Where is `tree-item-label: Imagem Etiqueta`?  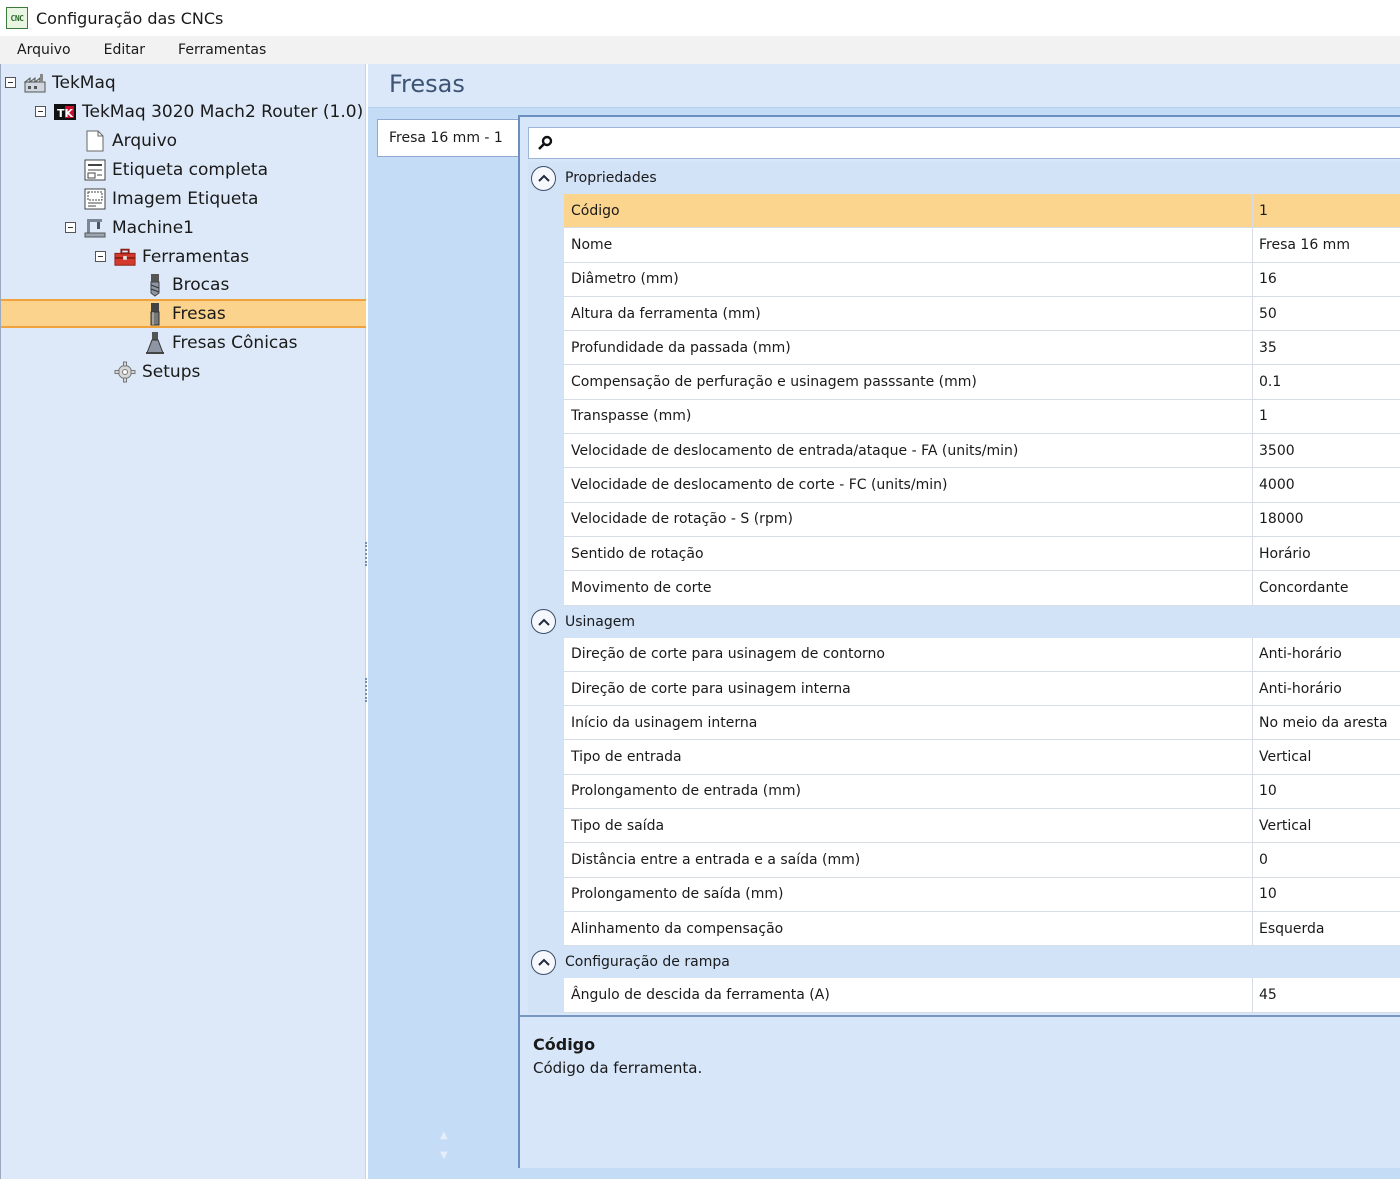 tree-item-label: Imagem Etiqueta is located at coordinates (185, 198).